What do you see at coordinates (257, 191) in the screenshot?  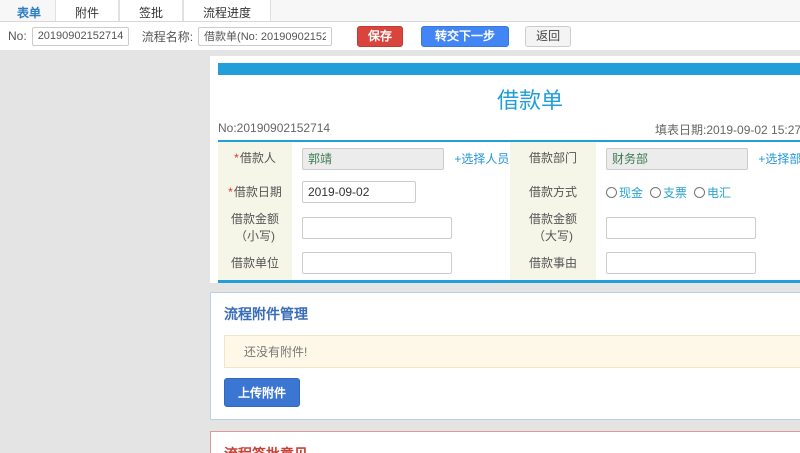 I see `loan-date-label-text: 借款日期` at bounding box center [257, 191].